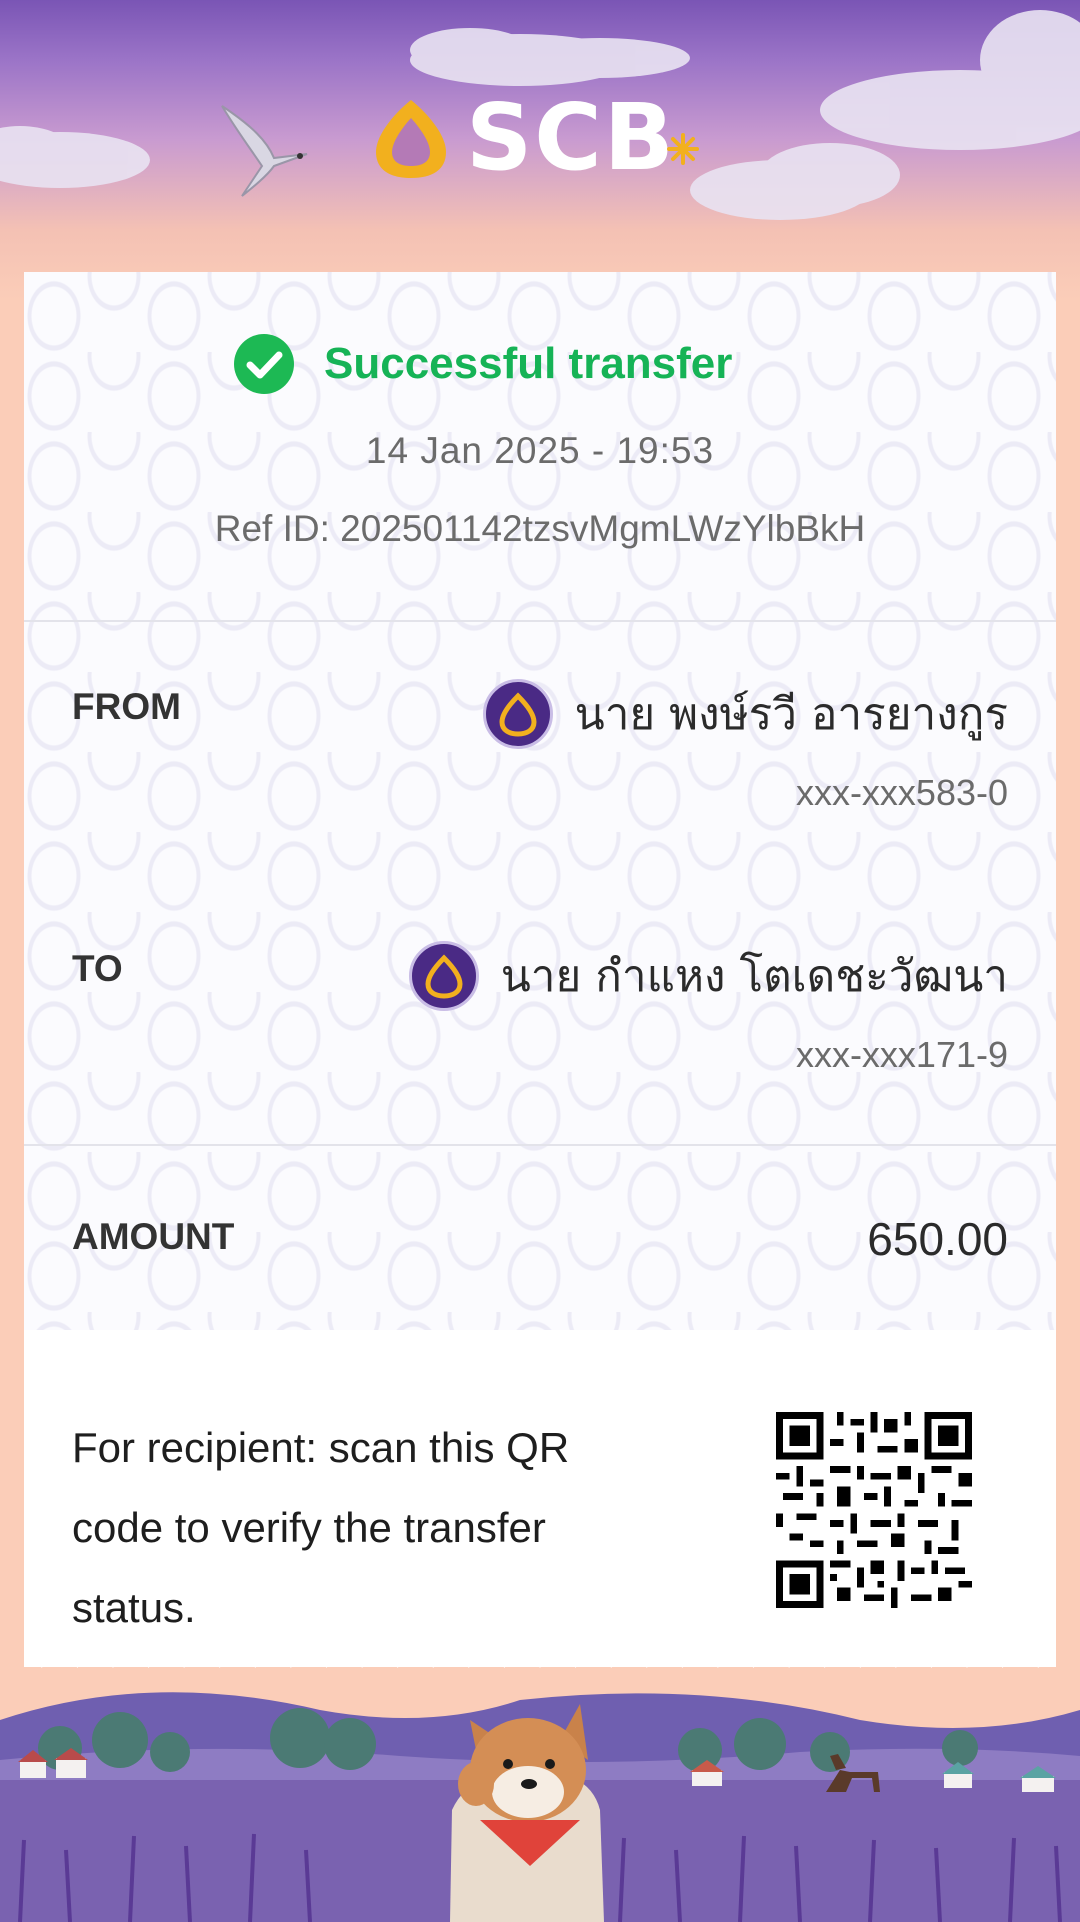 This screenshot has width=1080, height=1922. I want to click on to-party: นาย กำแหง โตเดชะวัฒนา, so click(708, 976).